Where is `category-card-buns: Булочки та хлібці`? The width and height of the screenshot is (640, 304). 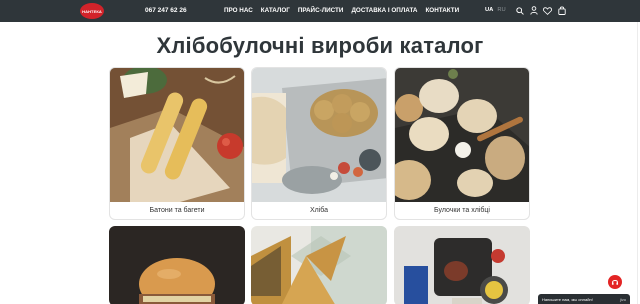 category-card-buns: Булочки та хлібці is located at coordinates (462, 143).